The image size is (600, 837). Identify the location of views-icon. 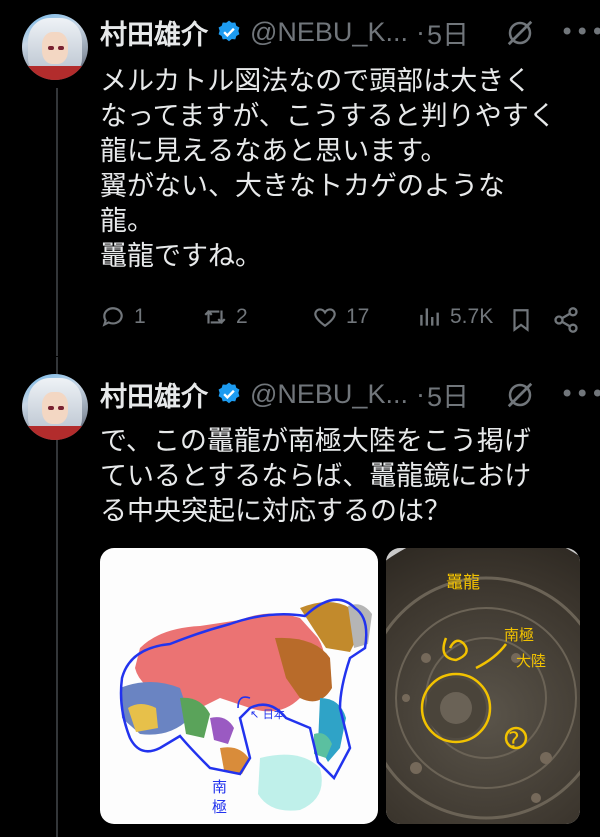
(429, 317).